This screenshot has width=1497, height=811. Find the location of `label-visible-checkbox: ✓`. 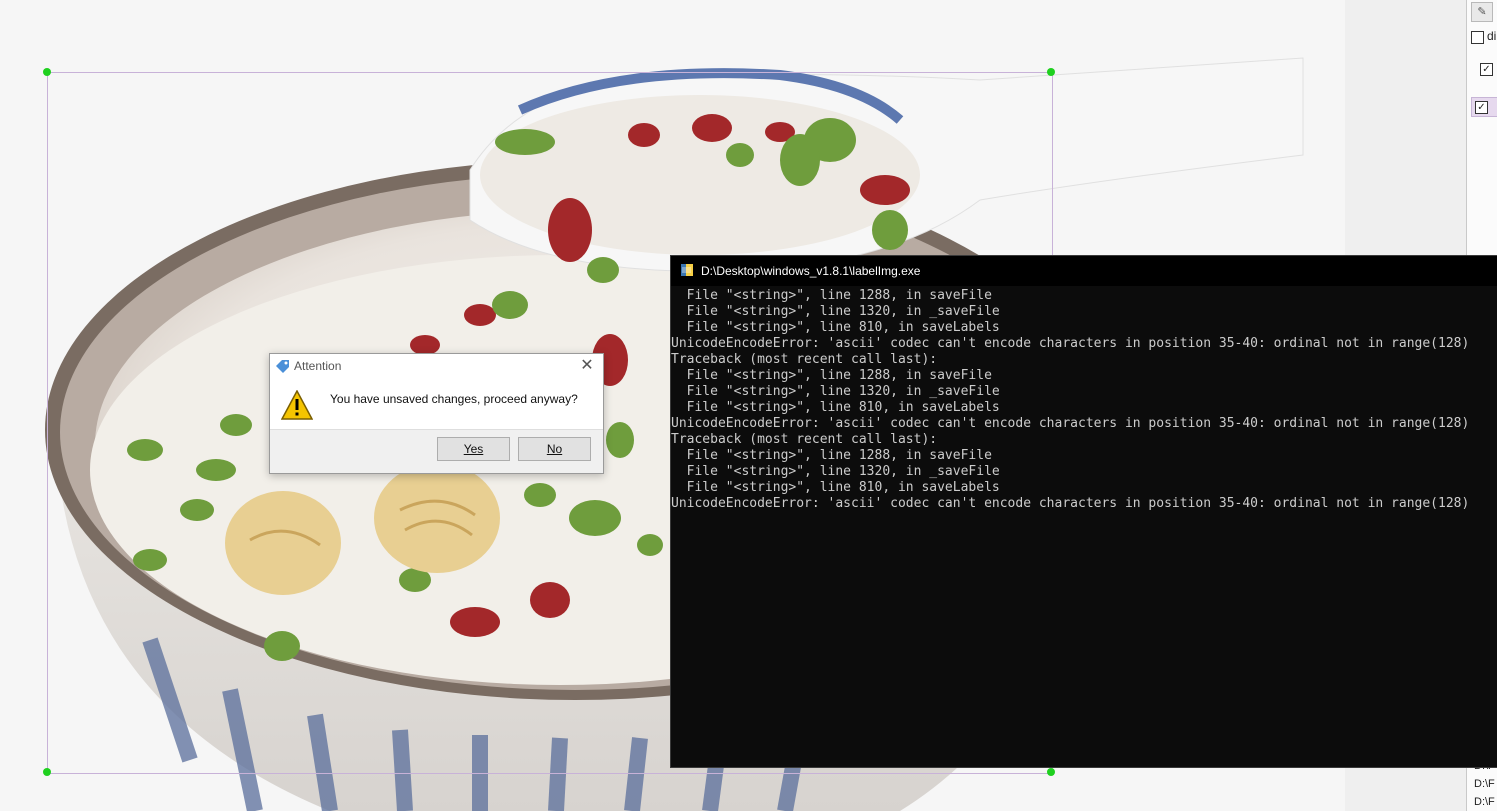

label-visible-checkbox: ✓ is located at coordinates (1481, 107).